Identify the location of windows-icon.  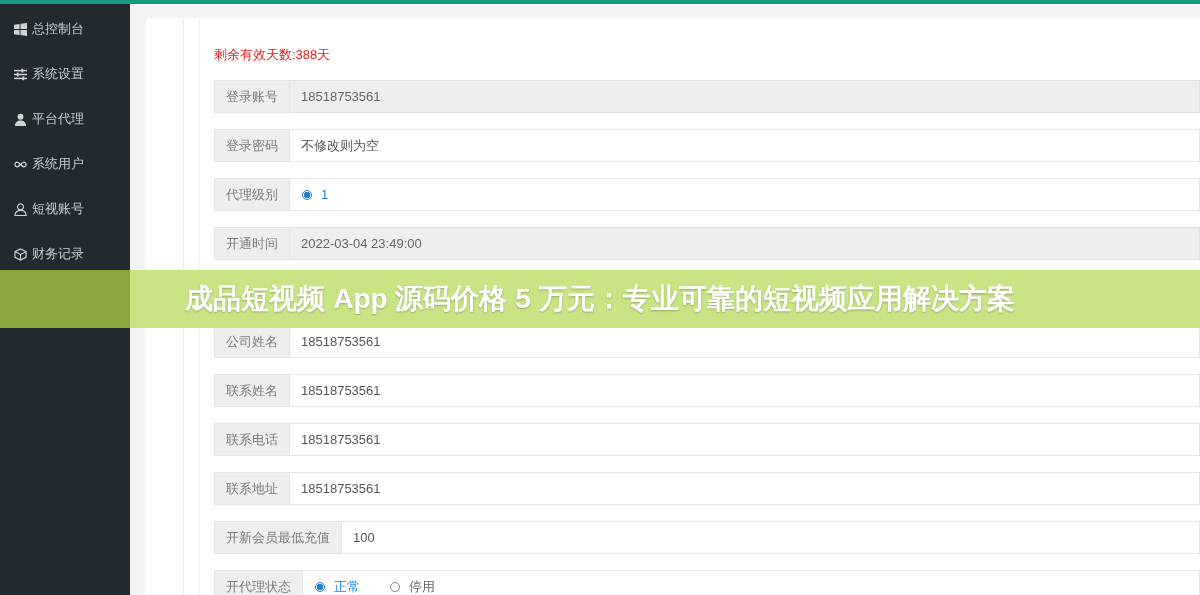
(20, 29).